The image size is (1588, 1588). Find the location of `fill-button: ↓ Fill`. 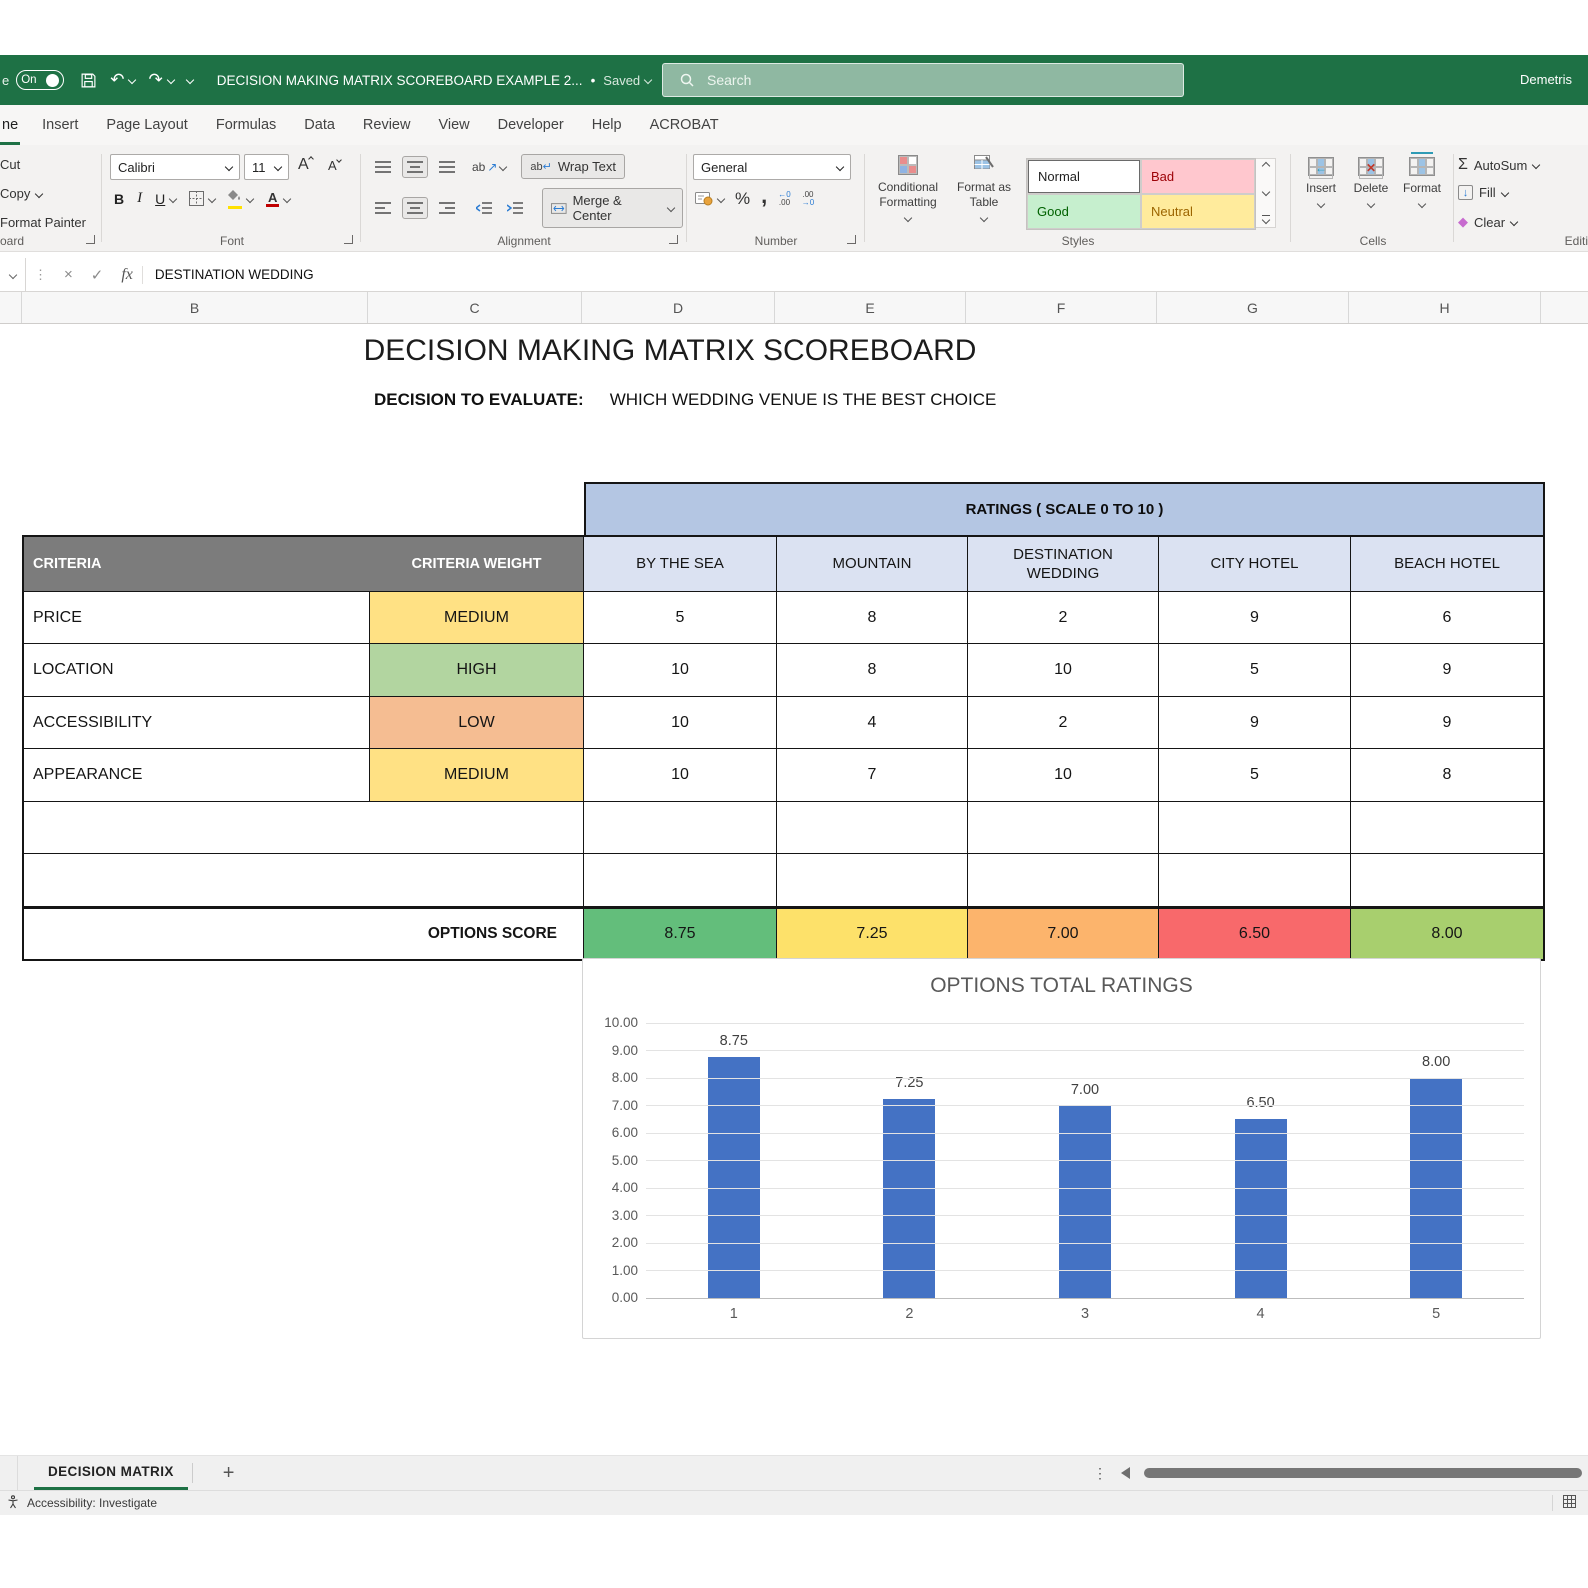

fill-button: ↓ Fill is located at coordinates (1483, 192).